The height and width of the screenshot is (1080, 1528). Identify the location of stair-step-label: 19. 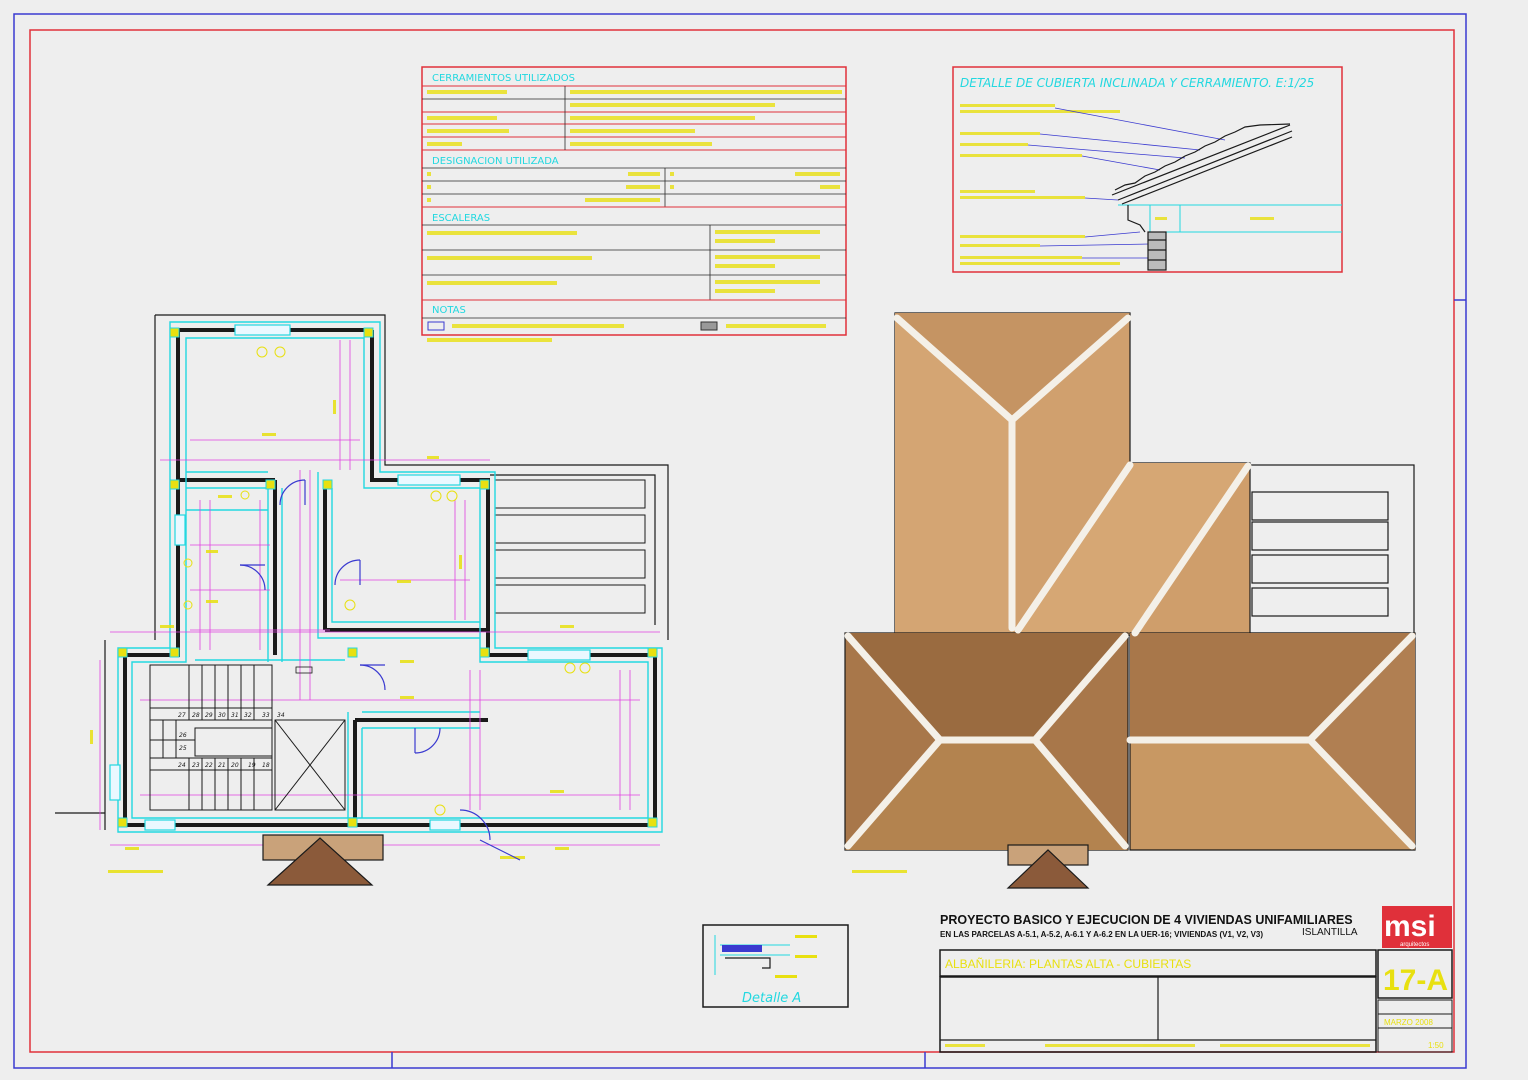
(252, 765).